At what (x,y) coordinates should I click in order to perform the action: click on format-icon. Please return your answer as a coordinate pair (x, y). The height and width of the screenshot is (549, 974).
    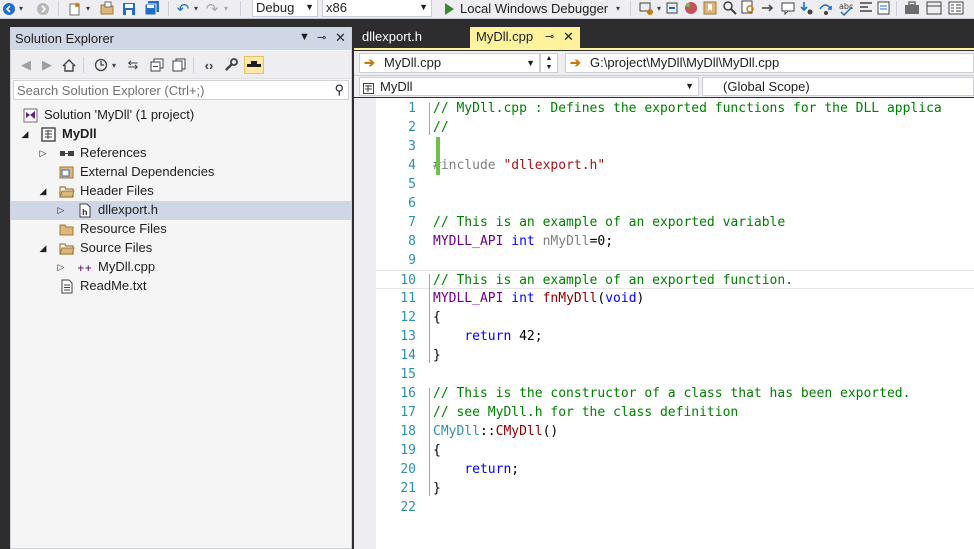
    Looking at the image, I should click on (866, 8).